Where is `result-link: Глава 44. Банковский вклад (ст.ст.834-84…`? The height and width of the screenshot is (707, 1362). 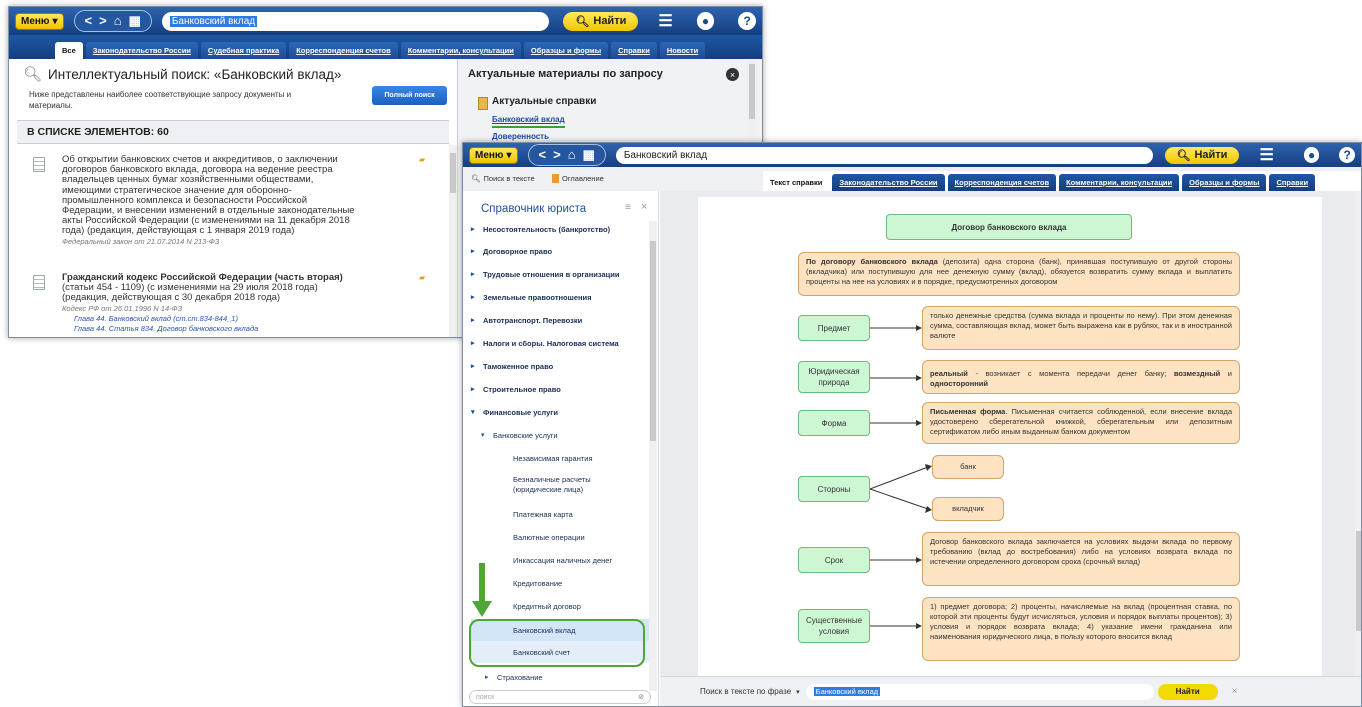
result-link: Глава 44. Банковский вклад (ст.ст.834-84… is located at coordinates (247, 319).